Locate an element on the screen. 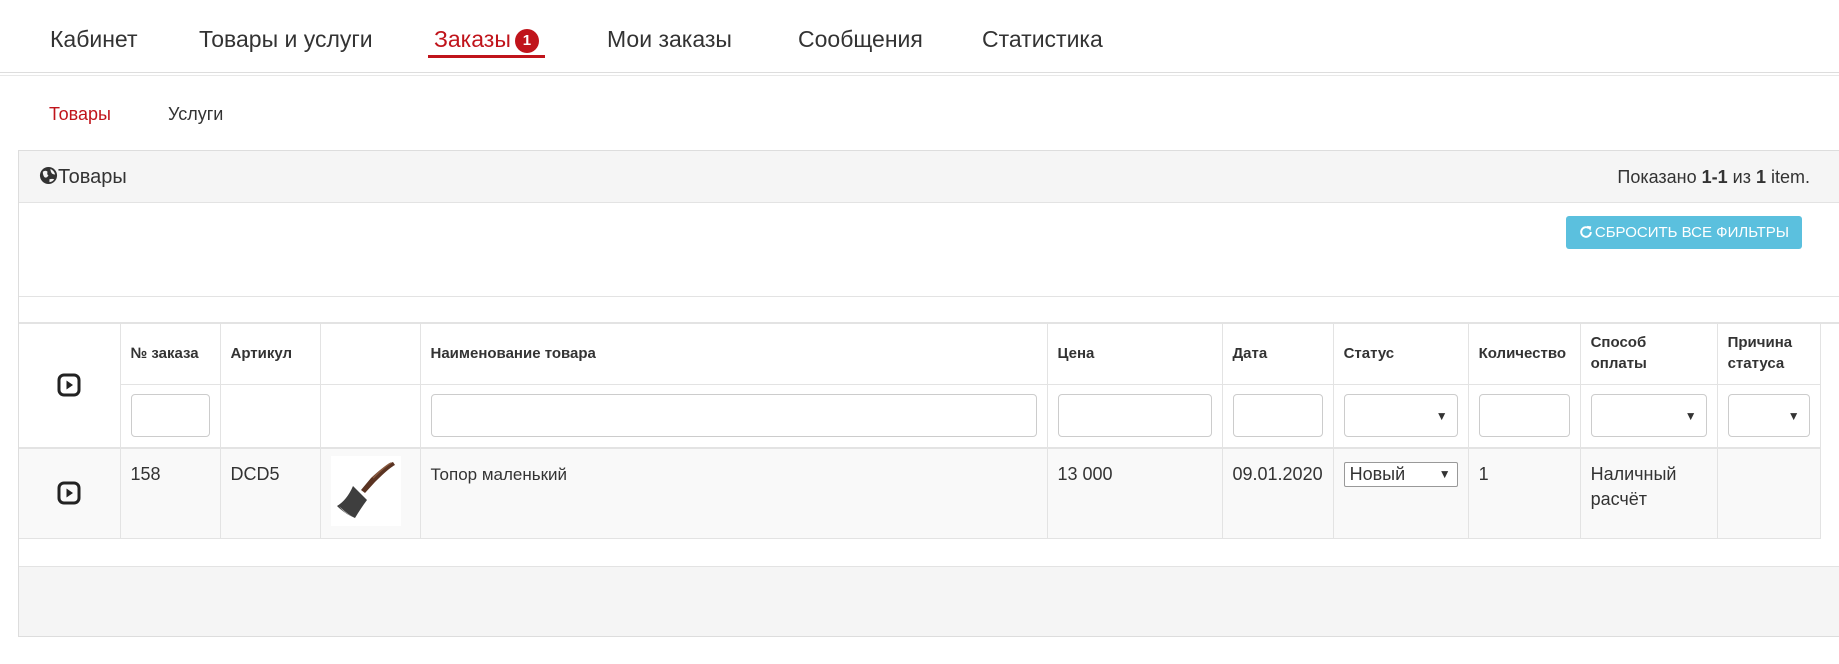  status-cell: Новый ▼ is located at coordinates (1400, 493).